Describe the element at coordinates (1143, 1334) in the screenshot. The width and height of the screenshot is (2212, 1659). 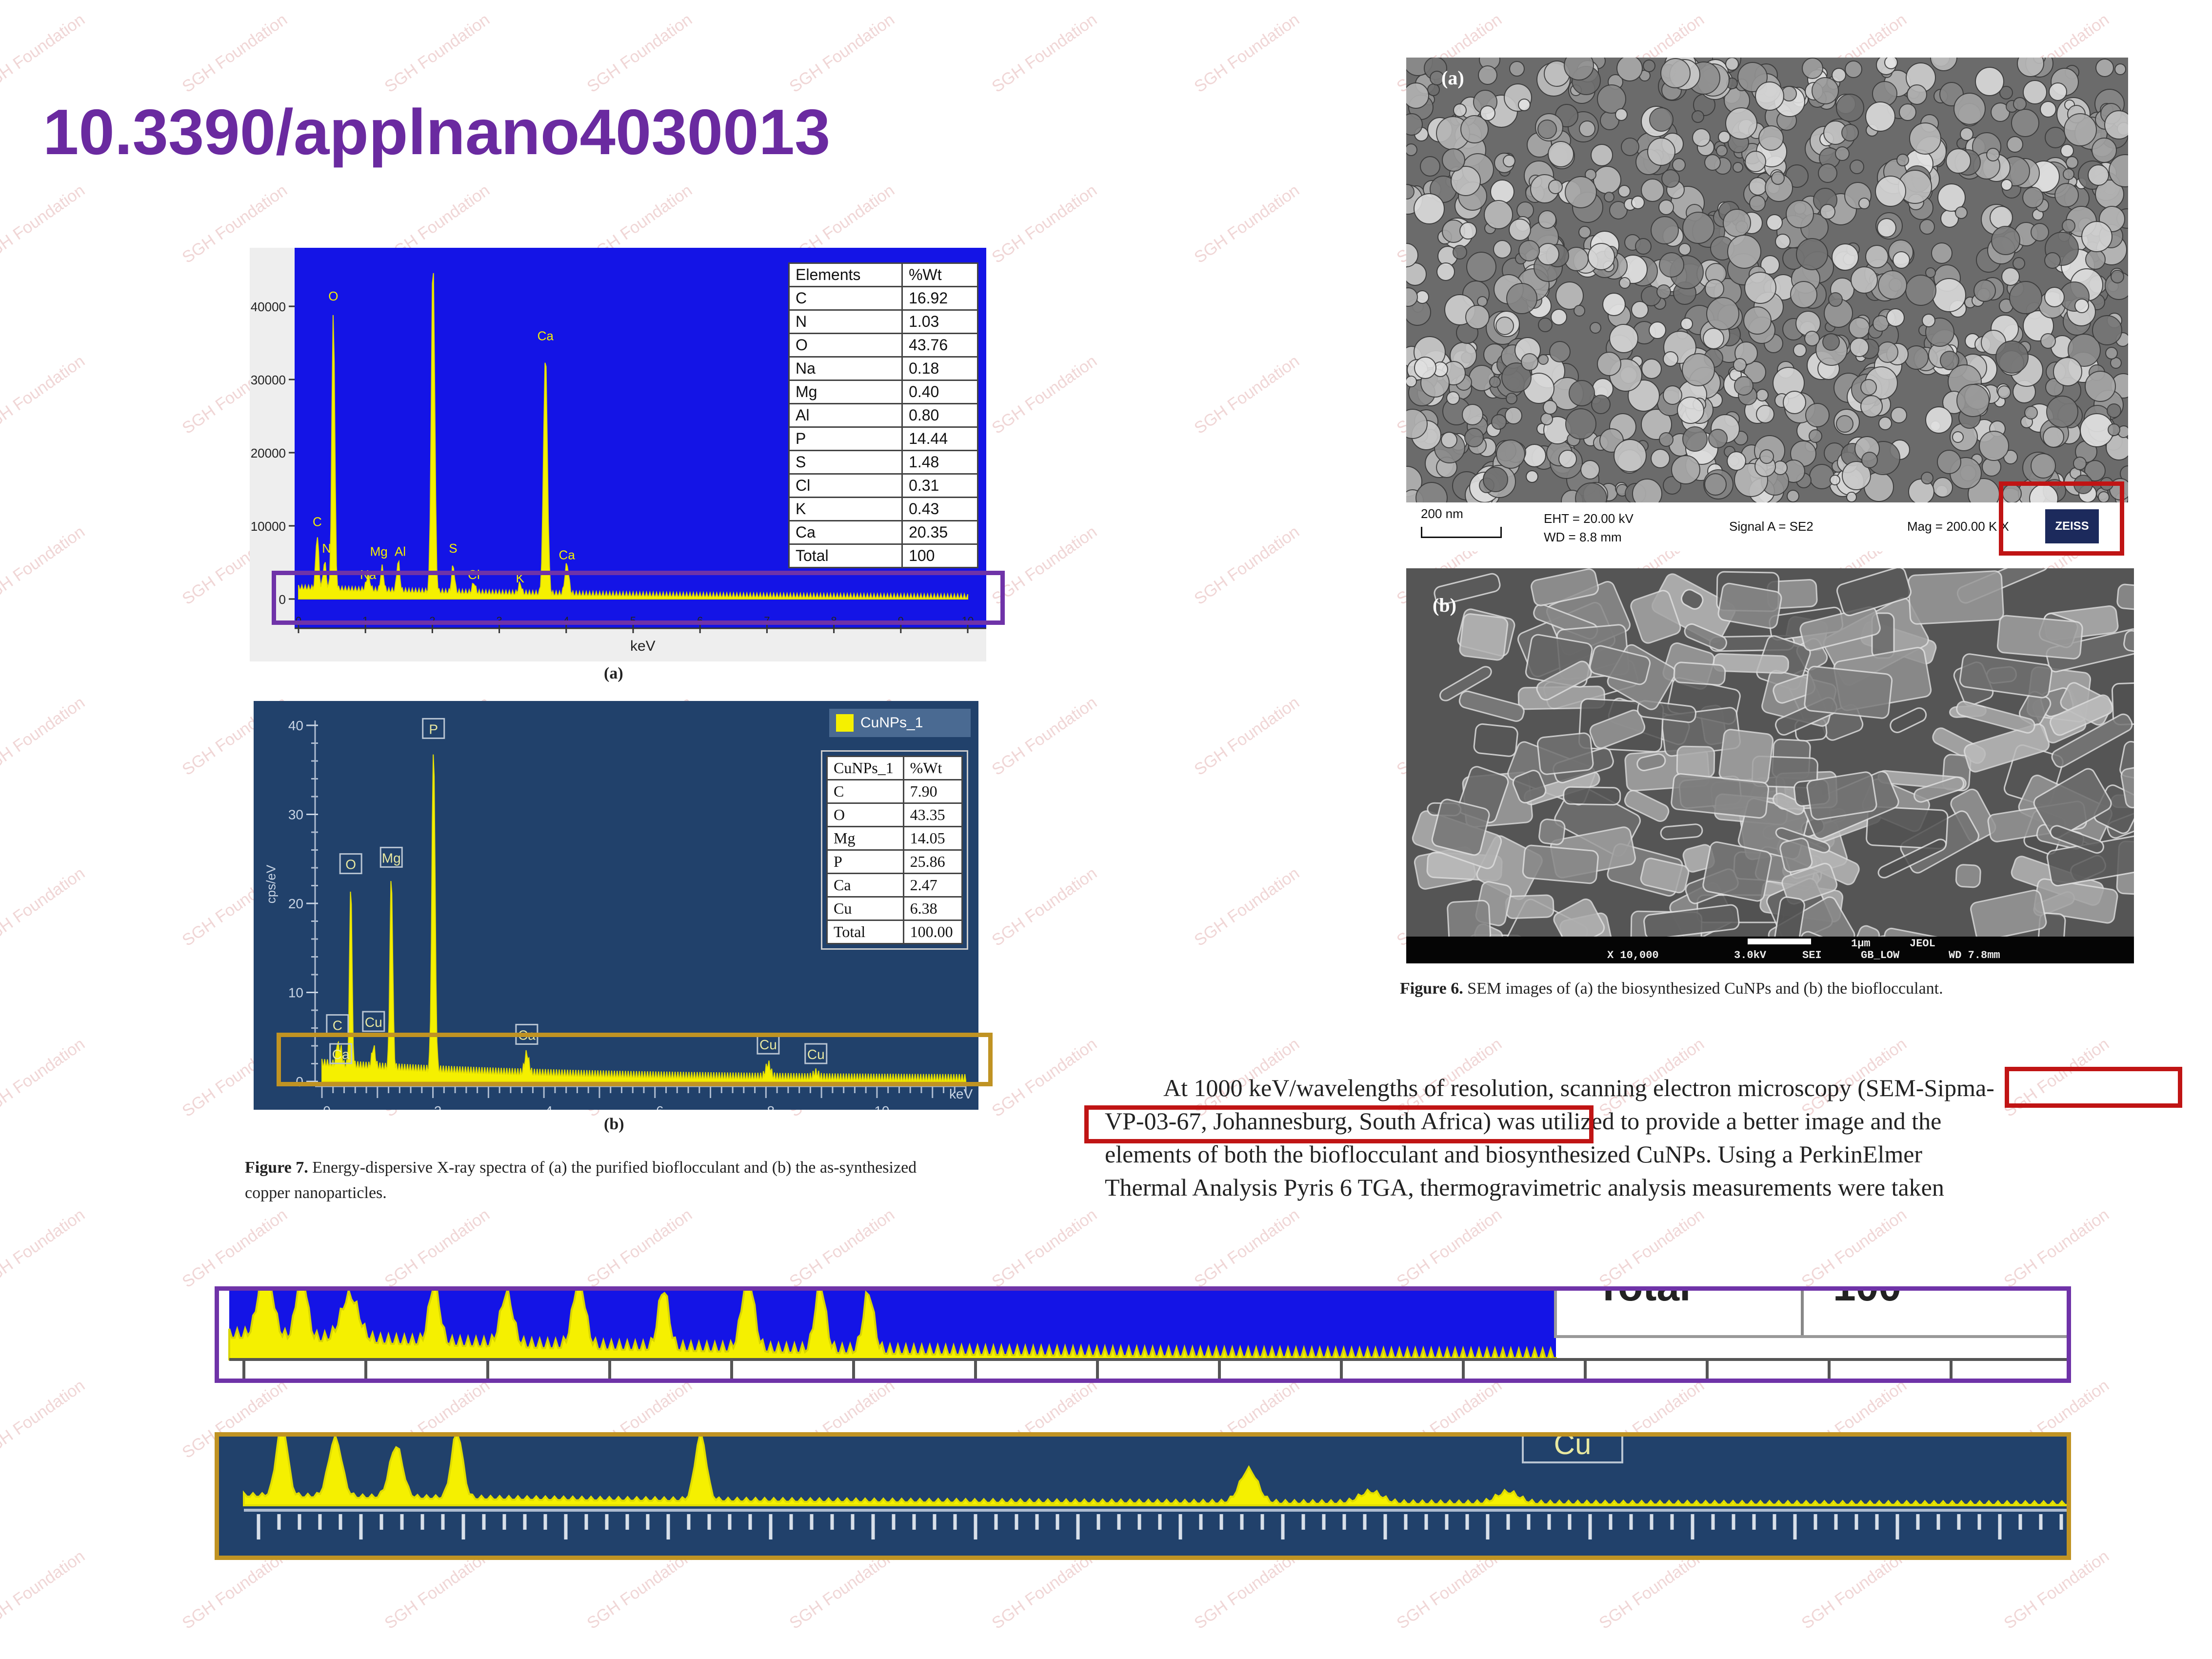
I see `highlight-box-zoom-a` at that location.